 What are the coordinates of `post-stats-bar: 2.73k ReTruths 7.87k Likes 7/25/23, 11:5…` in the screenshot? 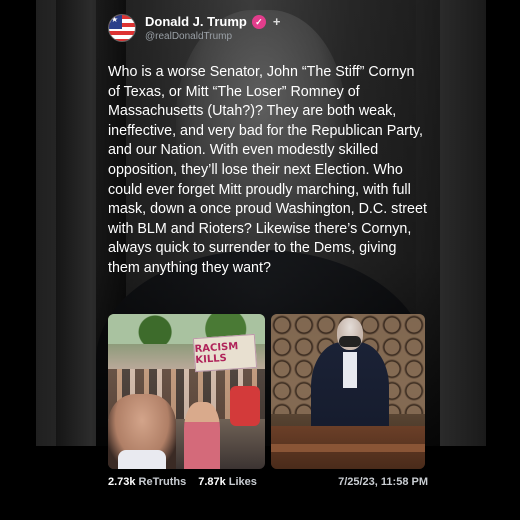 It's located at (268, 482).